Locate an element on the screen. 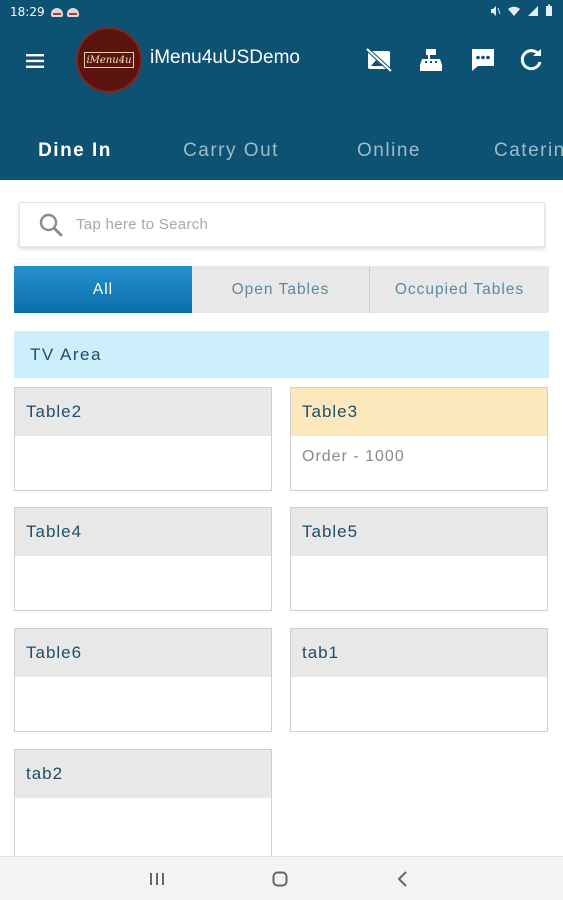 The height and width of the screenshot is (900, 563). filter-occupied-tables: Occupied Tables is located at coordinates (459, 289).